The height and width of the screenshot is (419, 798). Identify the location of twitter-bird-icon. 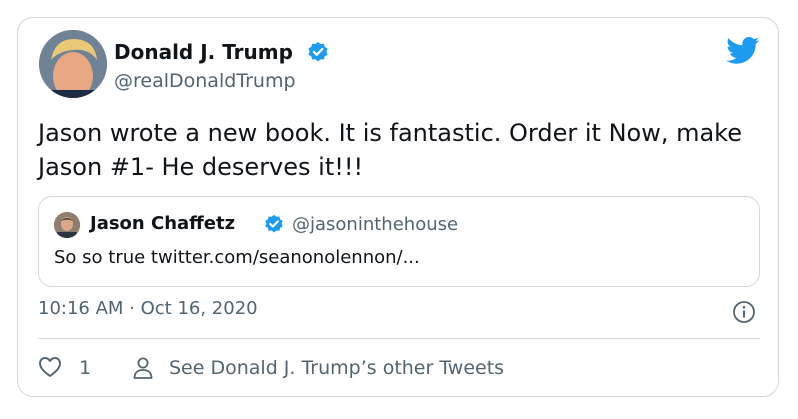
(743, 51).